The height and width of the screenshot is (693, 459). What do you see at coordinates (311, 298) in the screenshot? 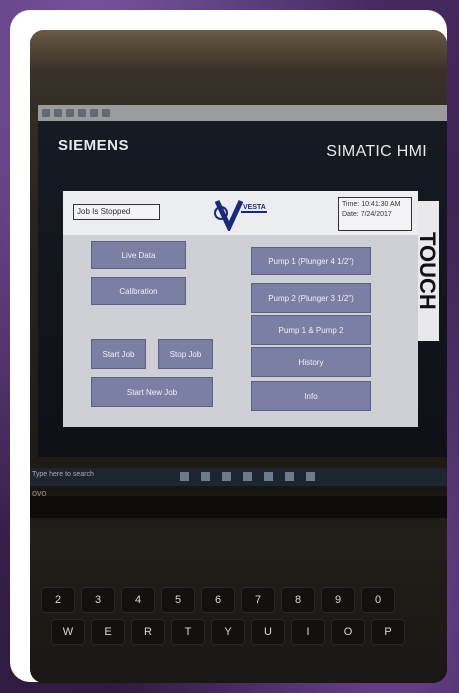
I see `pump-2-button: Pump 2 (Plunger 3 1/2")` at bounding box center [311, 298].